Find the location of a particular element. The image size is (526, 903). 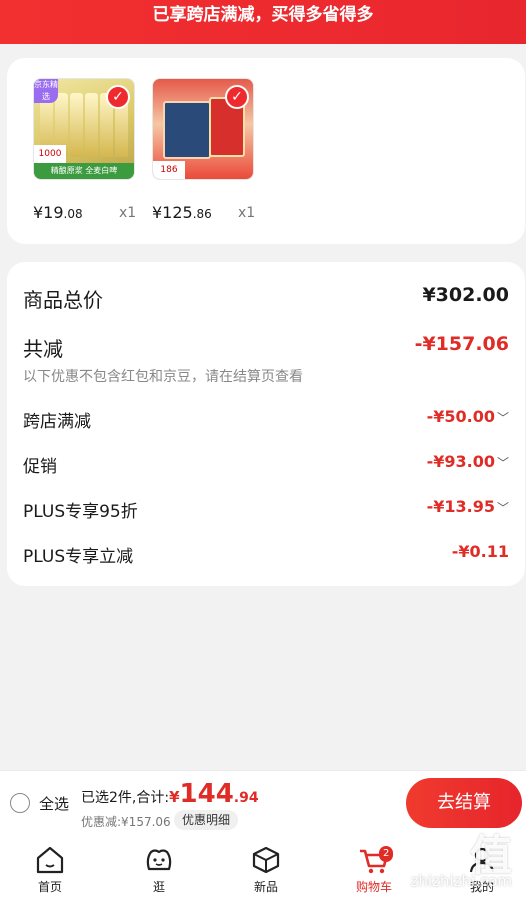

product-item: ✓ 186 is located at coordinates (203, 129).